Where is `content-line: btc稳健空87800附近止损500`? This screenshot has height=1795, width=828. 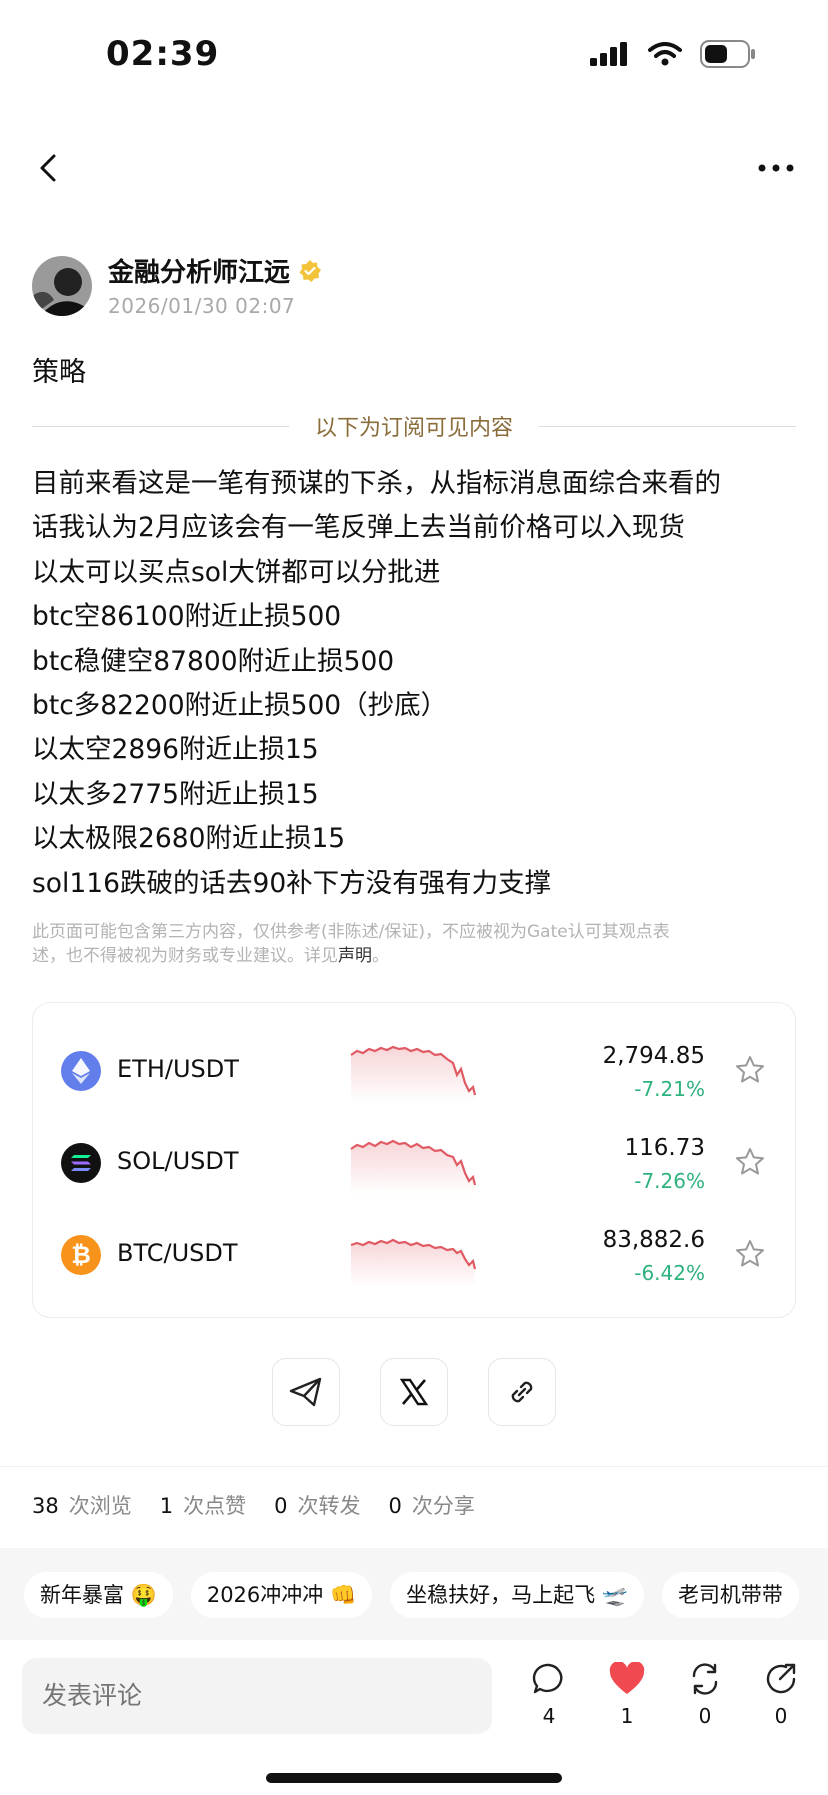 content-line: btc稳健空87800附近止损500 is located at coordinates (213, 661).